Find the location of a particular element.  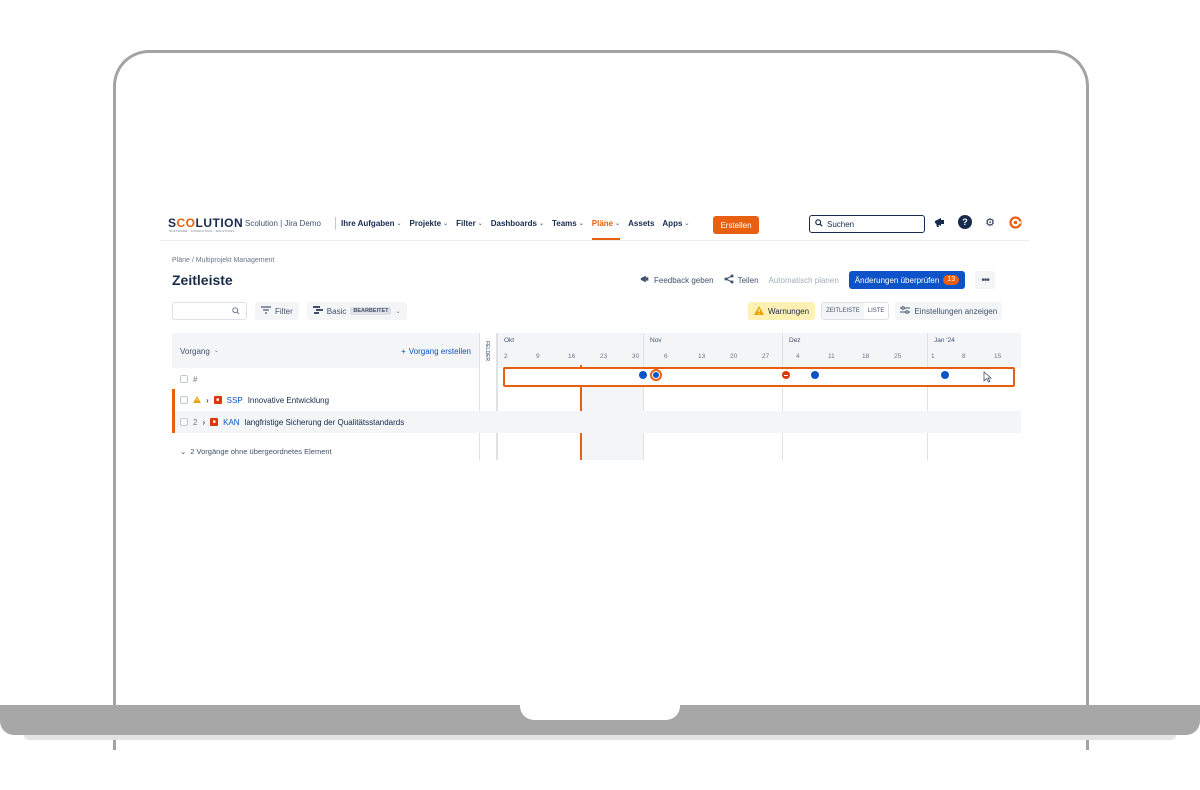

nav-item-apps: Apps ⌄ is located at coordinates (675, 223).